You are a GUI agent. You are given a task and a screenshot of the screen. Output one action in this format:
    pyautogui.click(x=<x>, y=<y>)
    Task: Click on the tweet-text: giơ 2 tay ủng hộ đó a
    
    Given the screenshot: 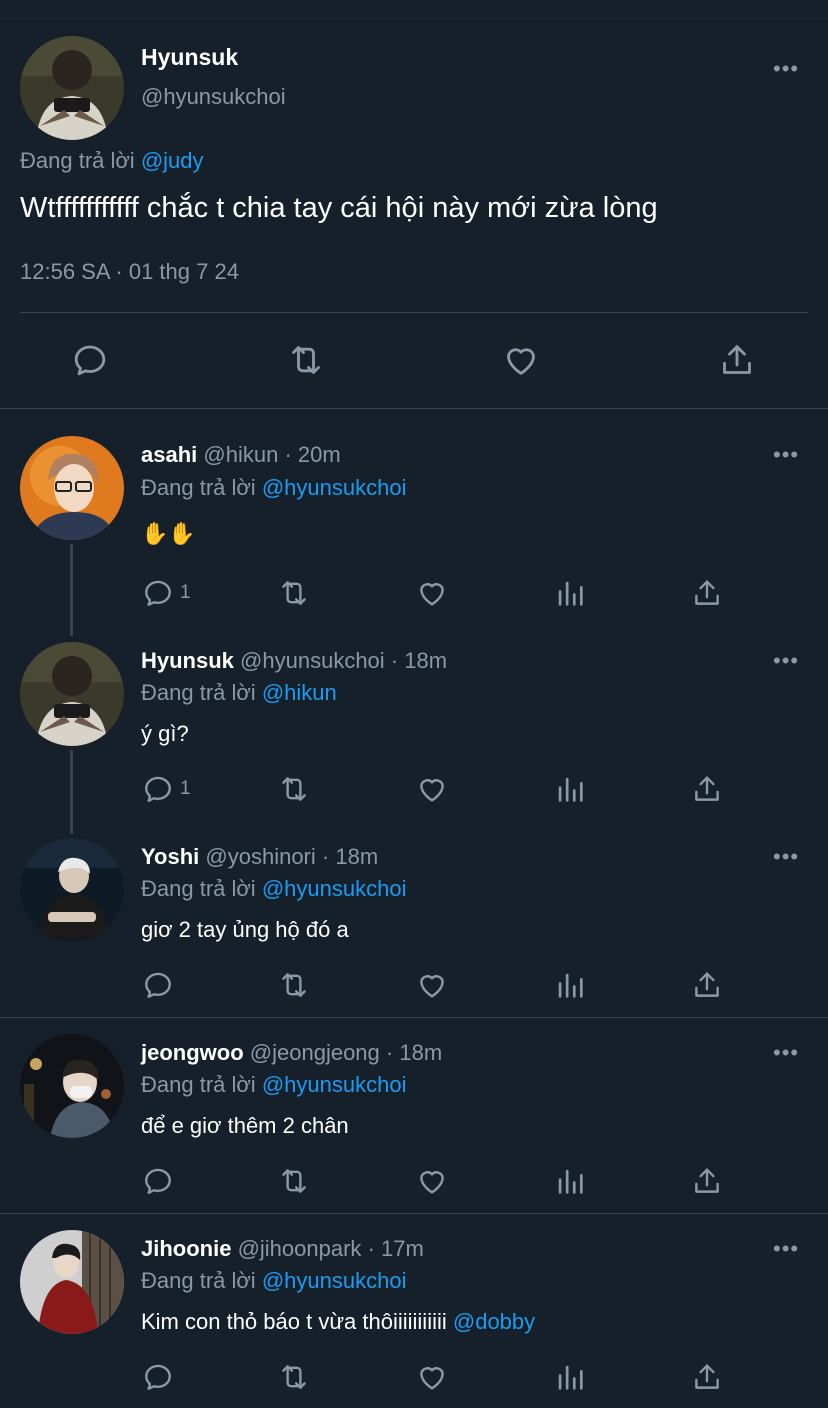 What is the action you would take?
    pyautogui.click(x=245, y=929)
    